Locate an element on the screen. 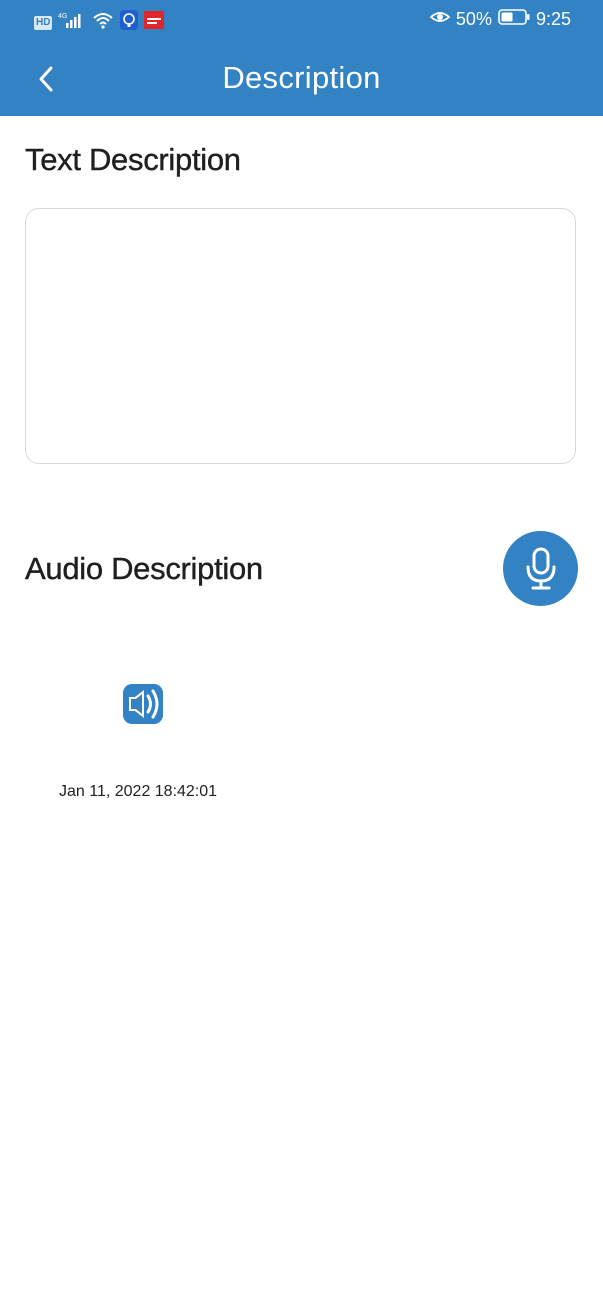 This screenshot has height=1308, width=603. status-bar-left: HD 4G is located at coordinates (99, 22).